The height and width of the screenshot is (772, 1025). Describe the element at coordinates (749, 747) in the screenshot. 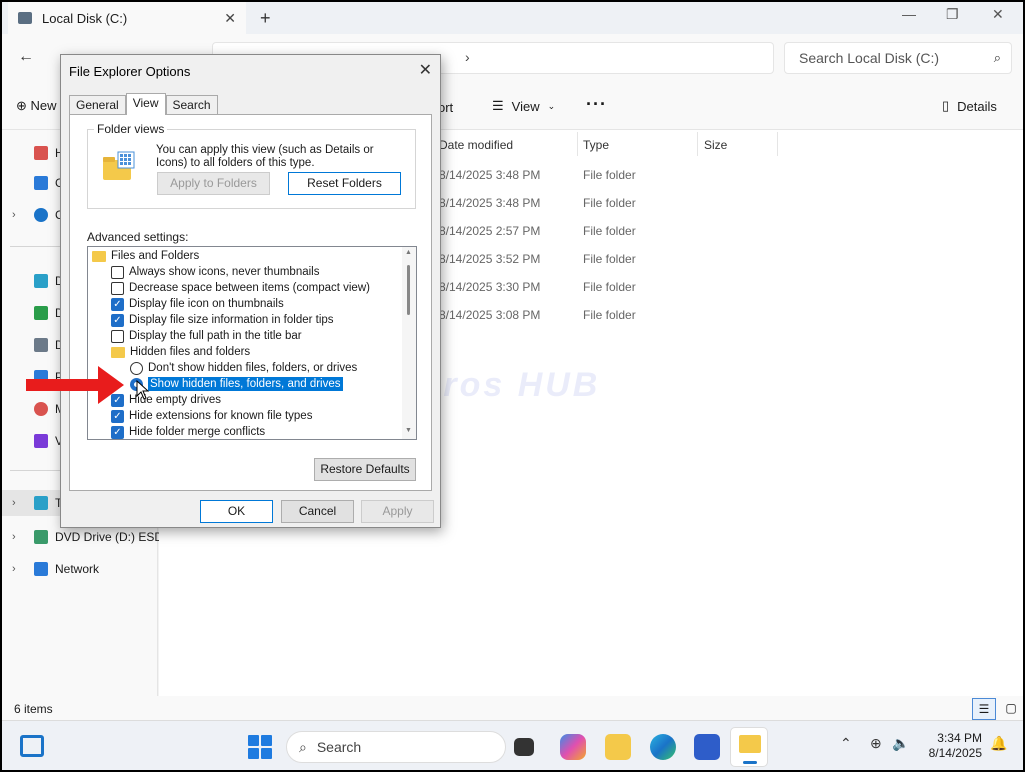

I see `active-app-explorer` at that location.